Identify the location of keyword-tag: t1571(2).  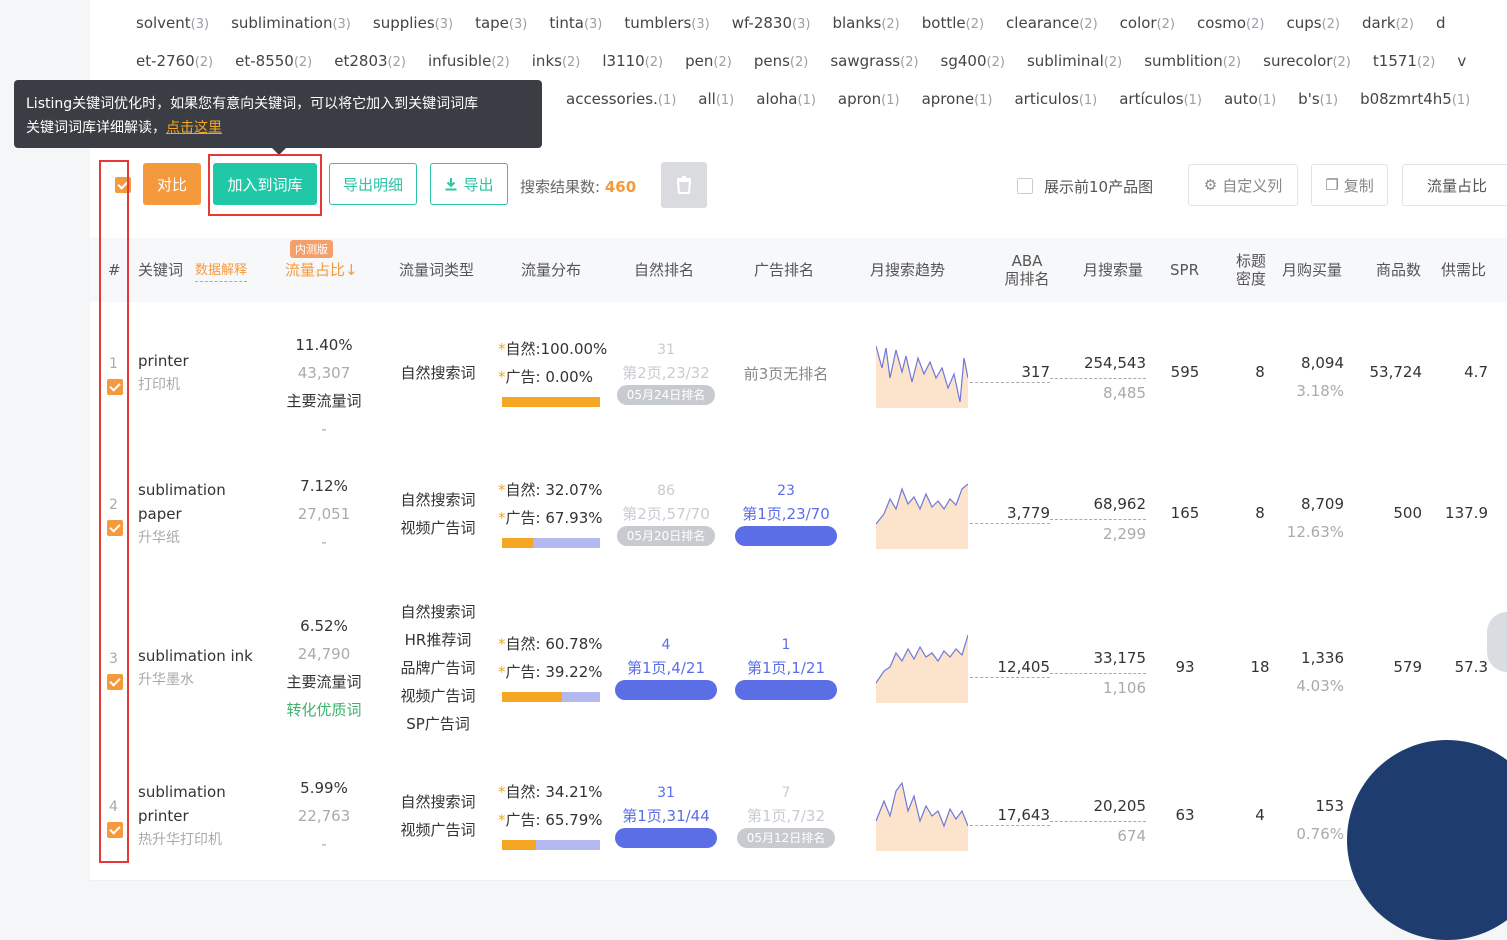
(1404, 61).